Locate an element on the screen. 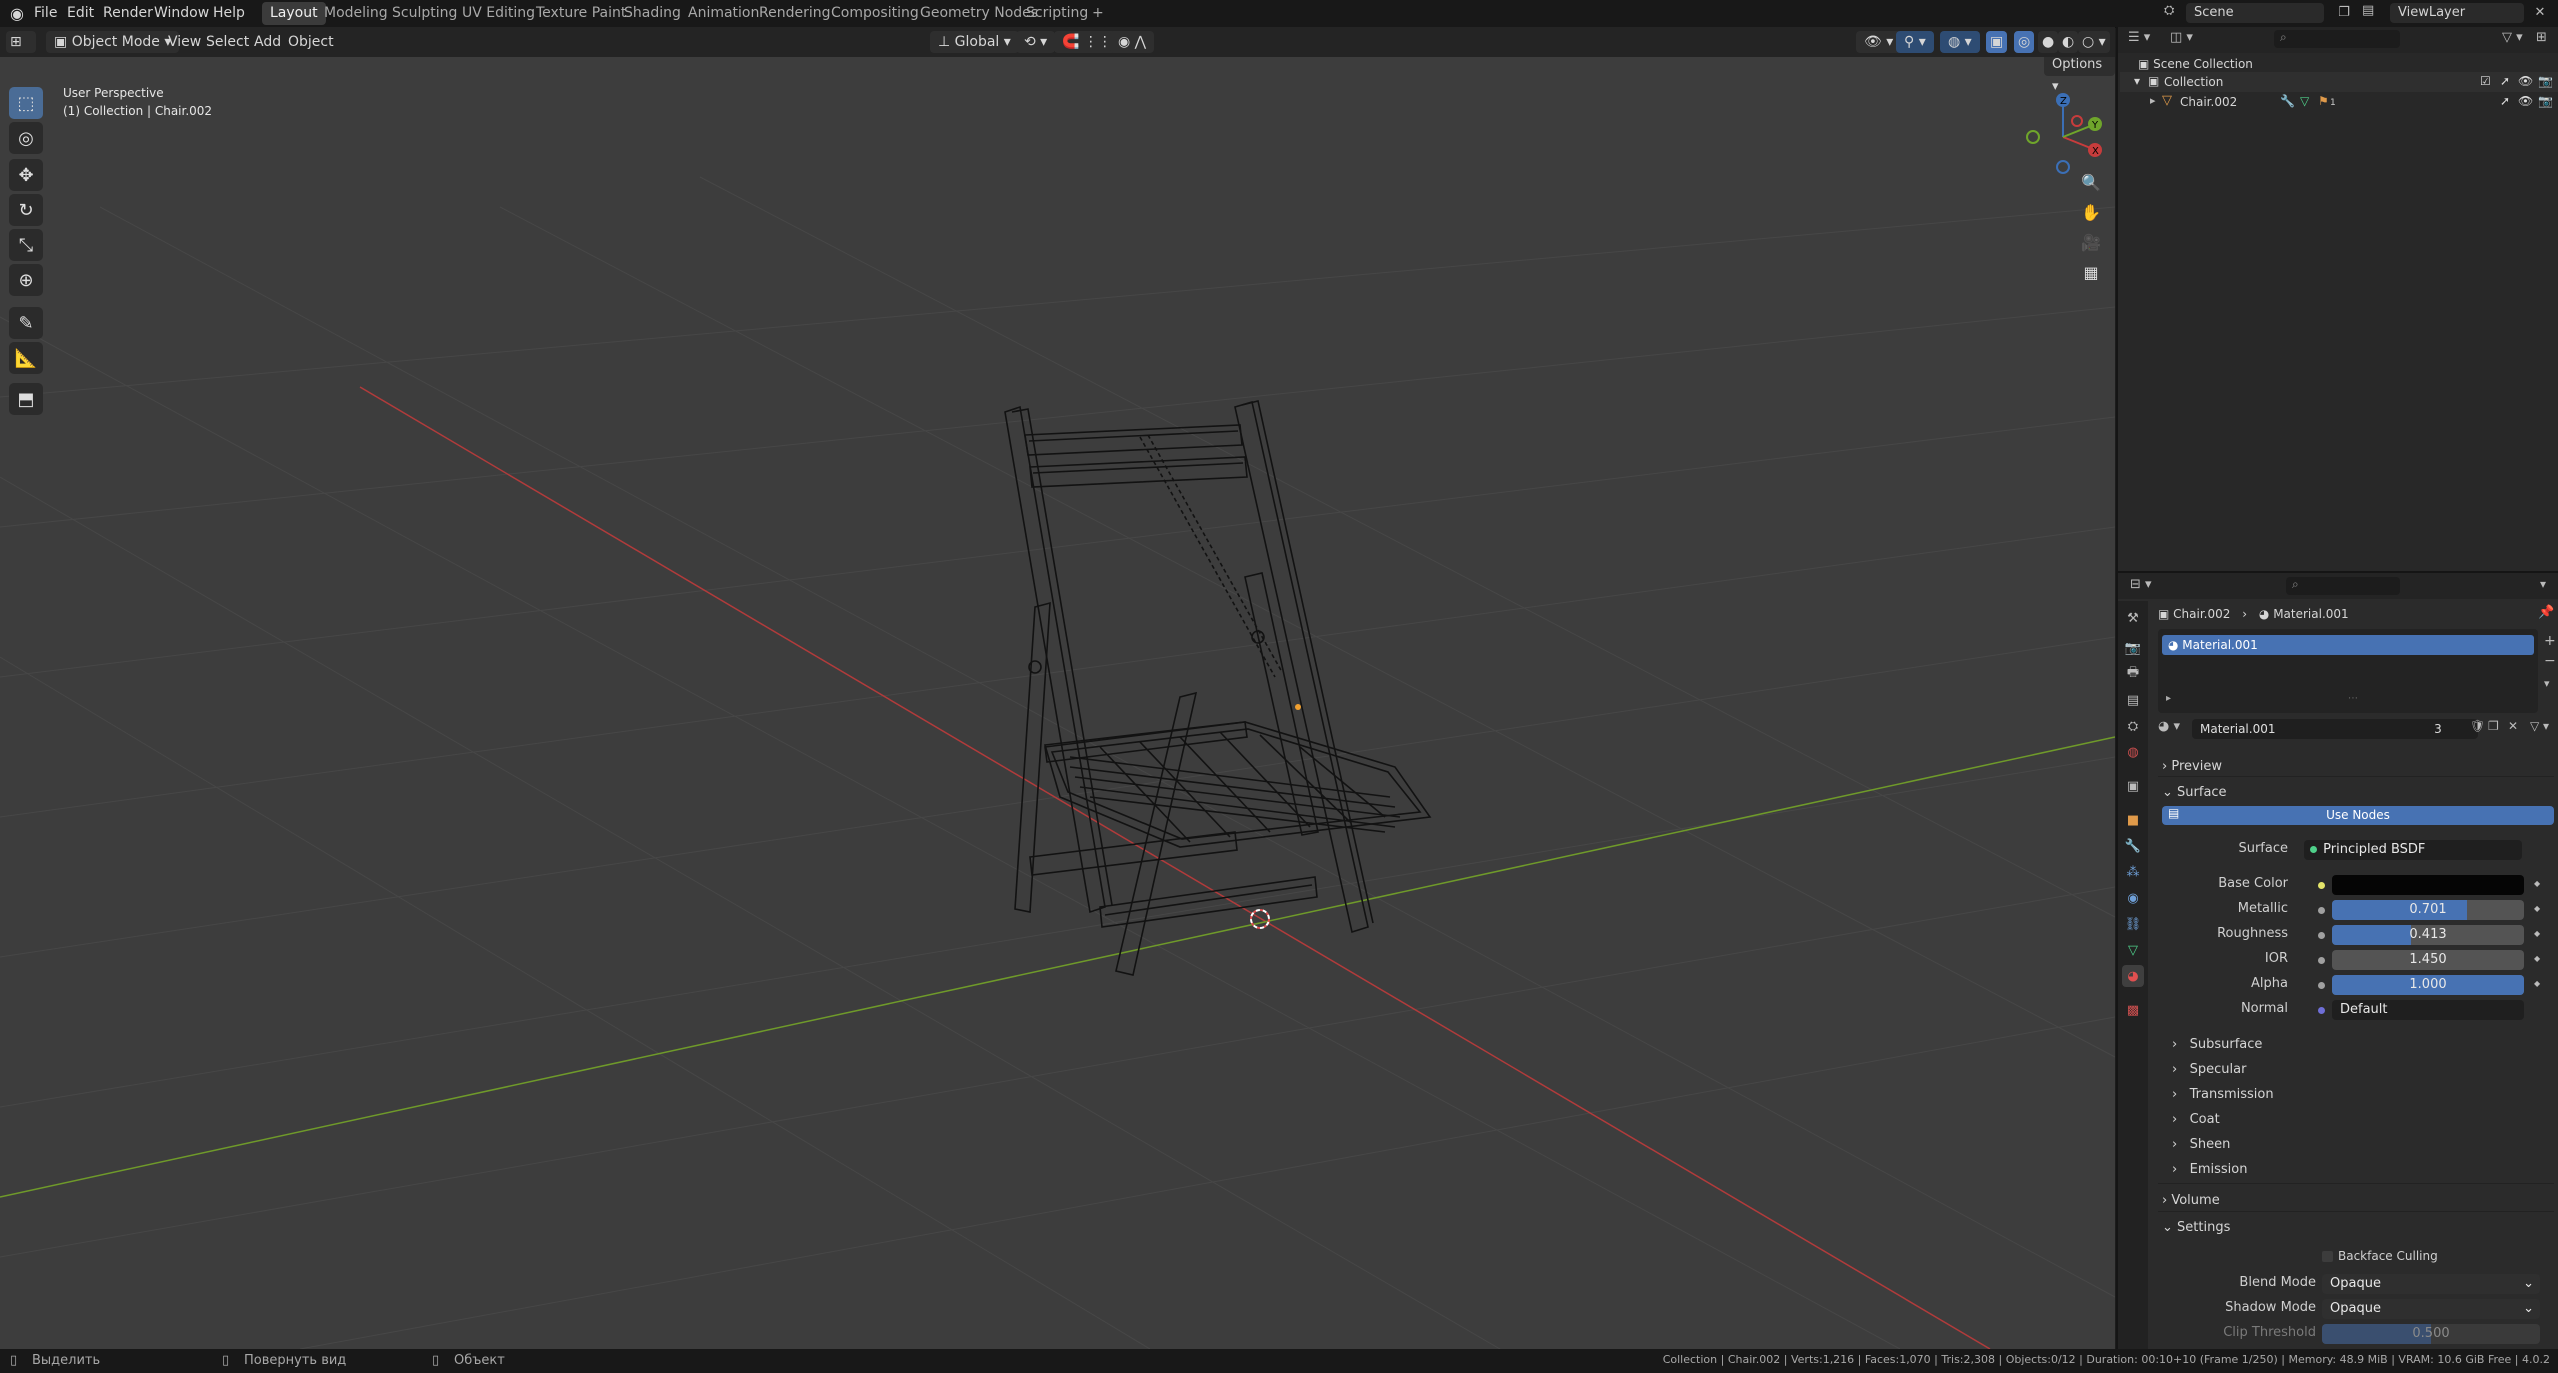 This screenshot has width=2558, height=1373. physics-tab-icon: ◉ is located at coordinates (2133, 898).